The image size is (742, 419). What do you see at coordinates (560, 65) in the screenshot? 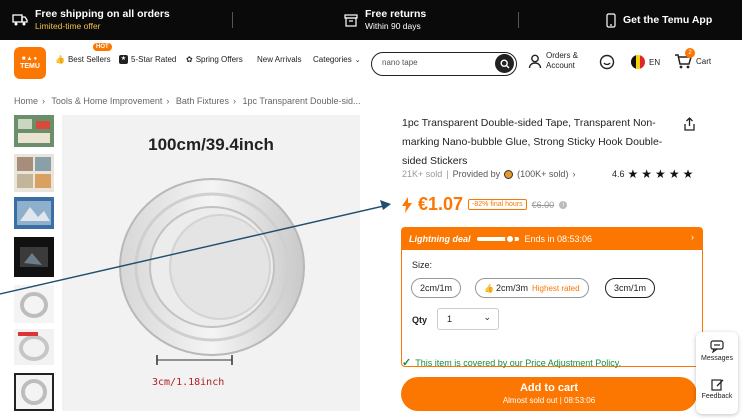
I see `account-label: Account` at bounding box center [560, 65].